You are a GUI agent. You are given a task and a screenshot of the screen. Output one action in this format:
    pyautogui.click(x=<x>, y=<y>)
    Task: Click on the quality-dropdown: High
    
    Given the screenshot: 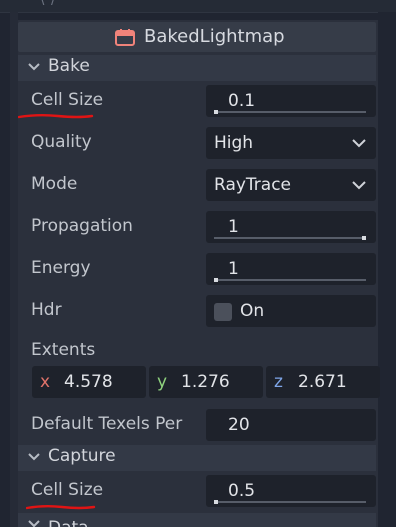 What is the action you would take?
    pyautogui.click(x=291, y=143)
    